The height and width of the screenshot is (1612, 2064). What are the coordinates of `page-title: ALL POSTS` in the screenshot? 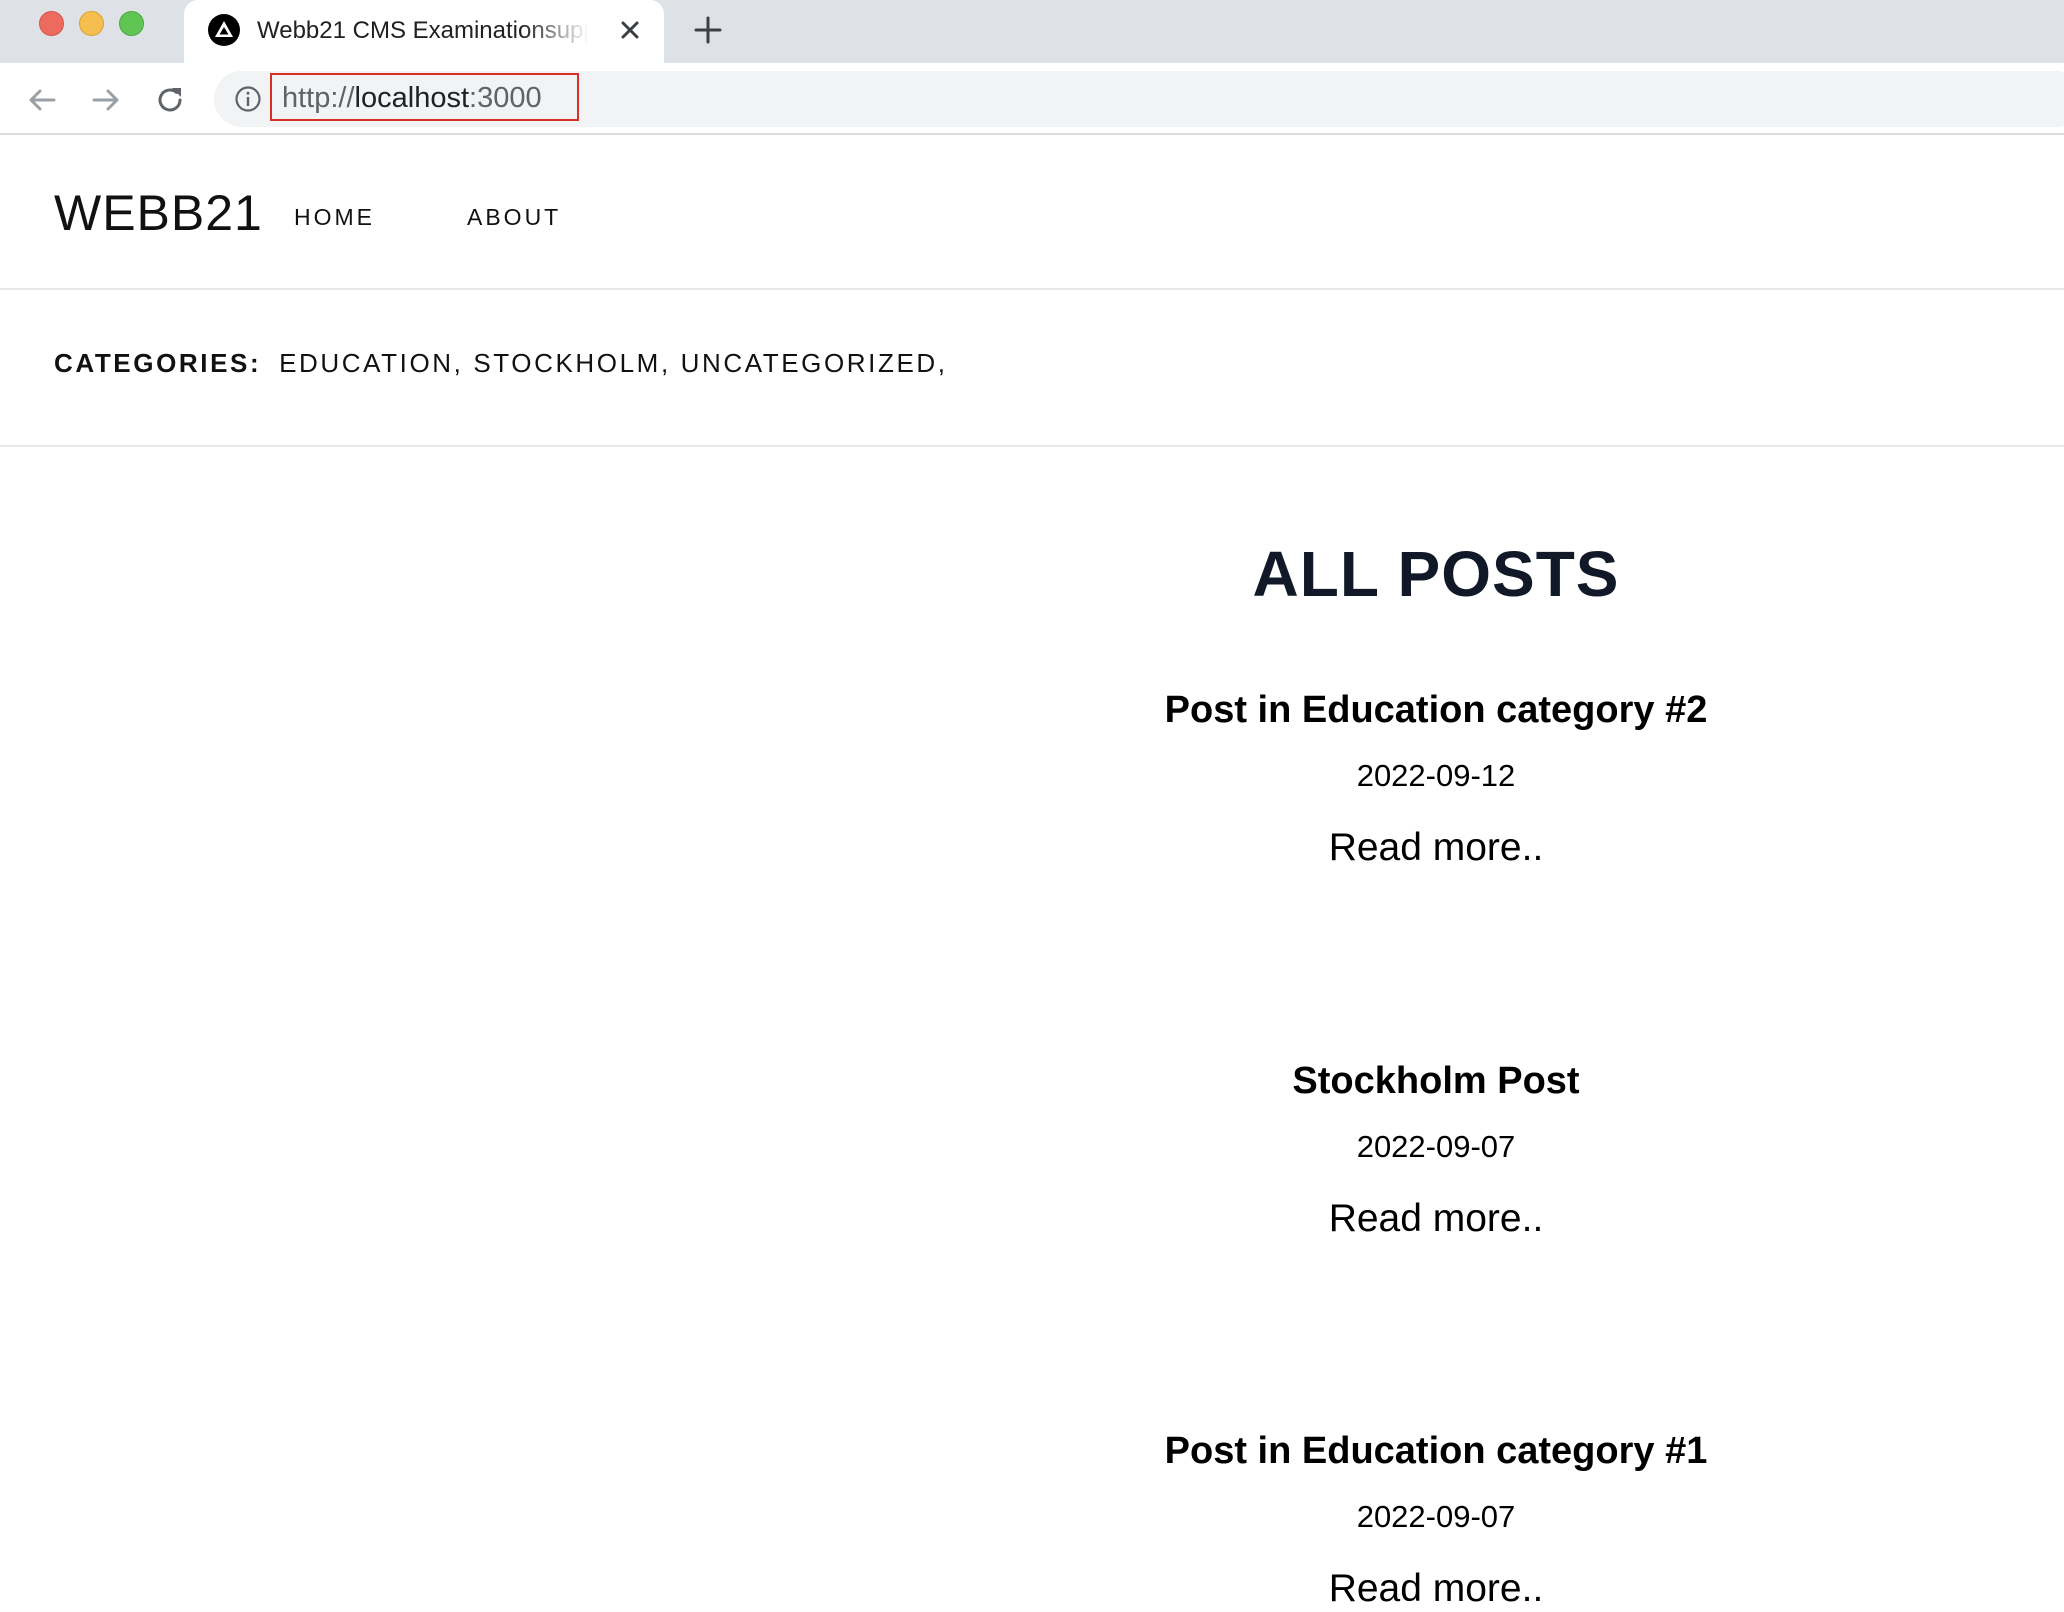 It's located at (1436, 574).